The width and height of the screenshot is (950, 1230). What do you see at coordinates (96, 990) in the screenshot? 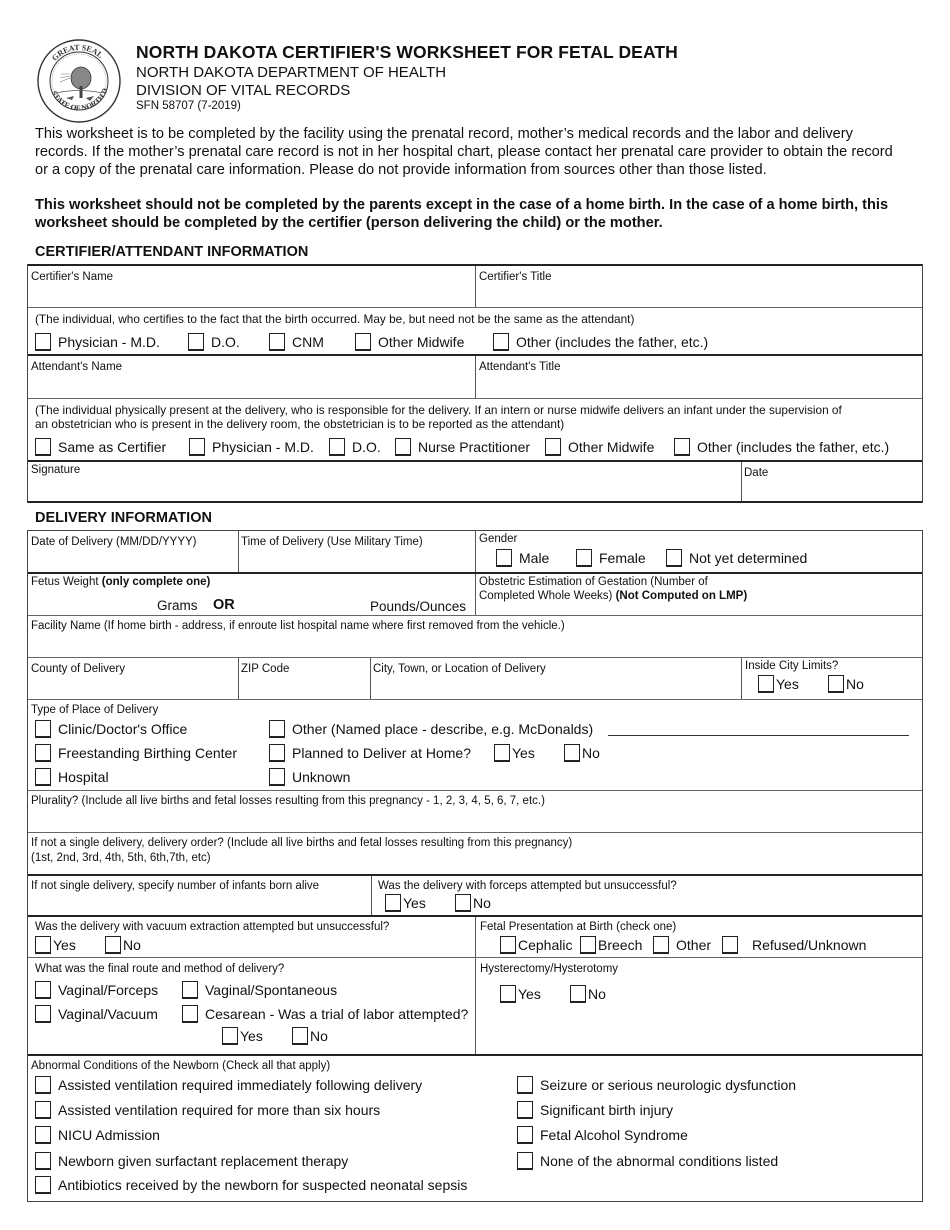
I see `route-vaginal-forceps: Vaginal/Forceps` at bounding box center [96, 990].